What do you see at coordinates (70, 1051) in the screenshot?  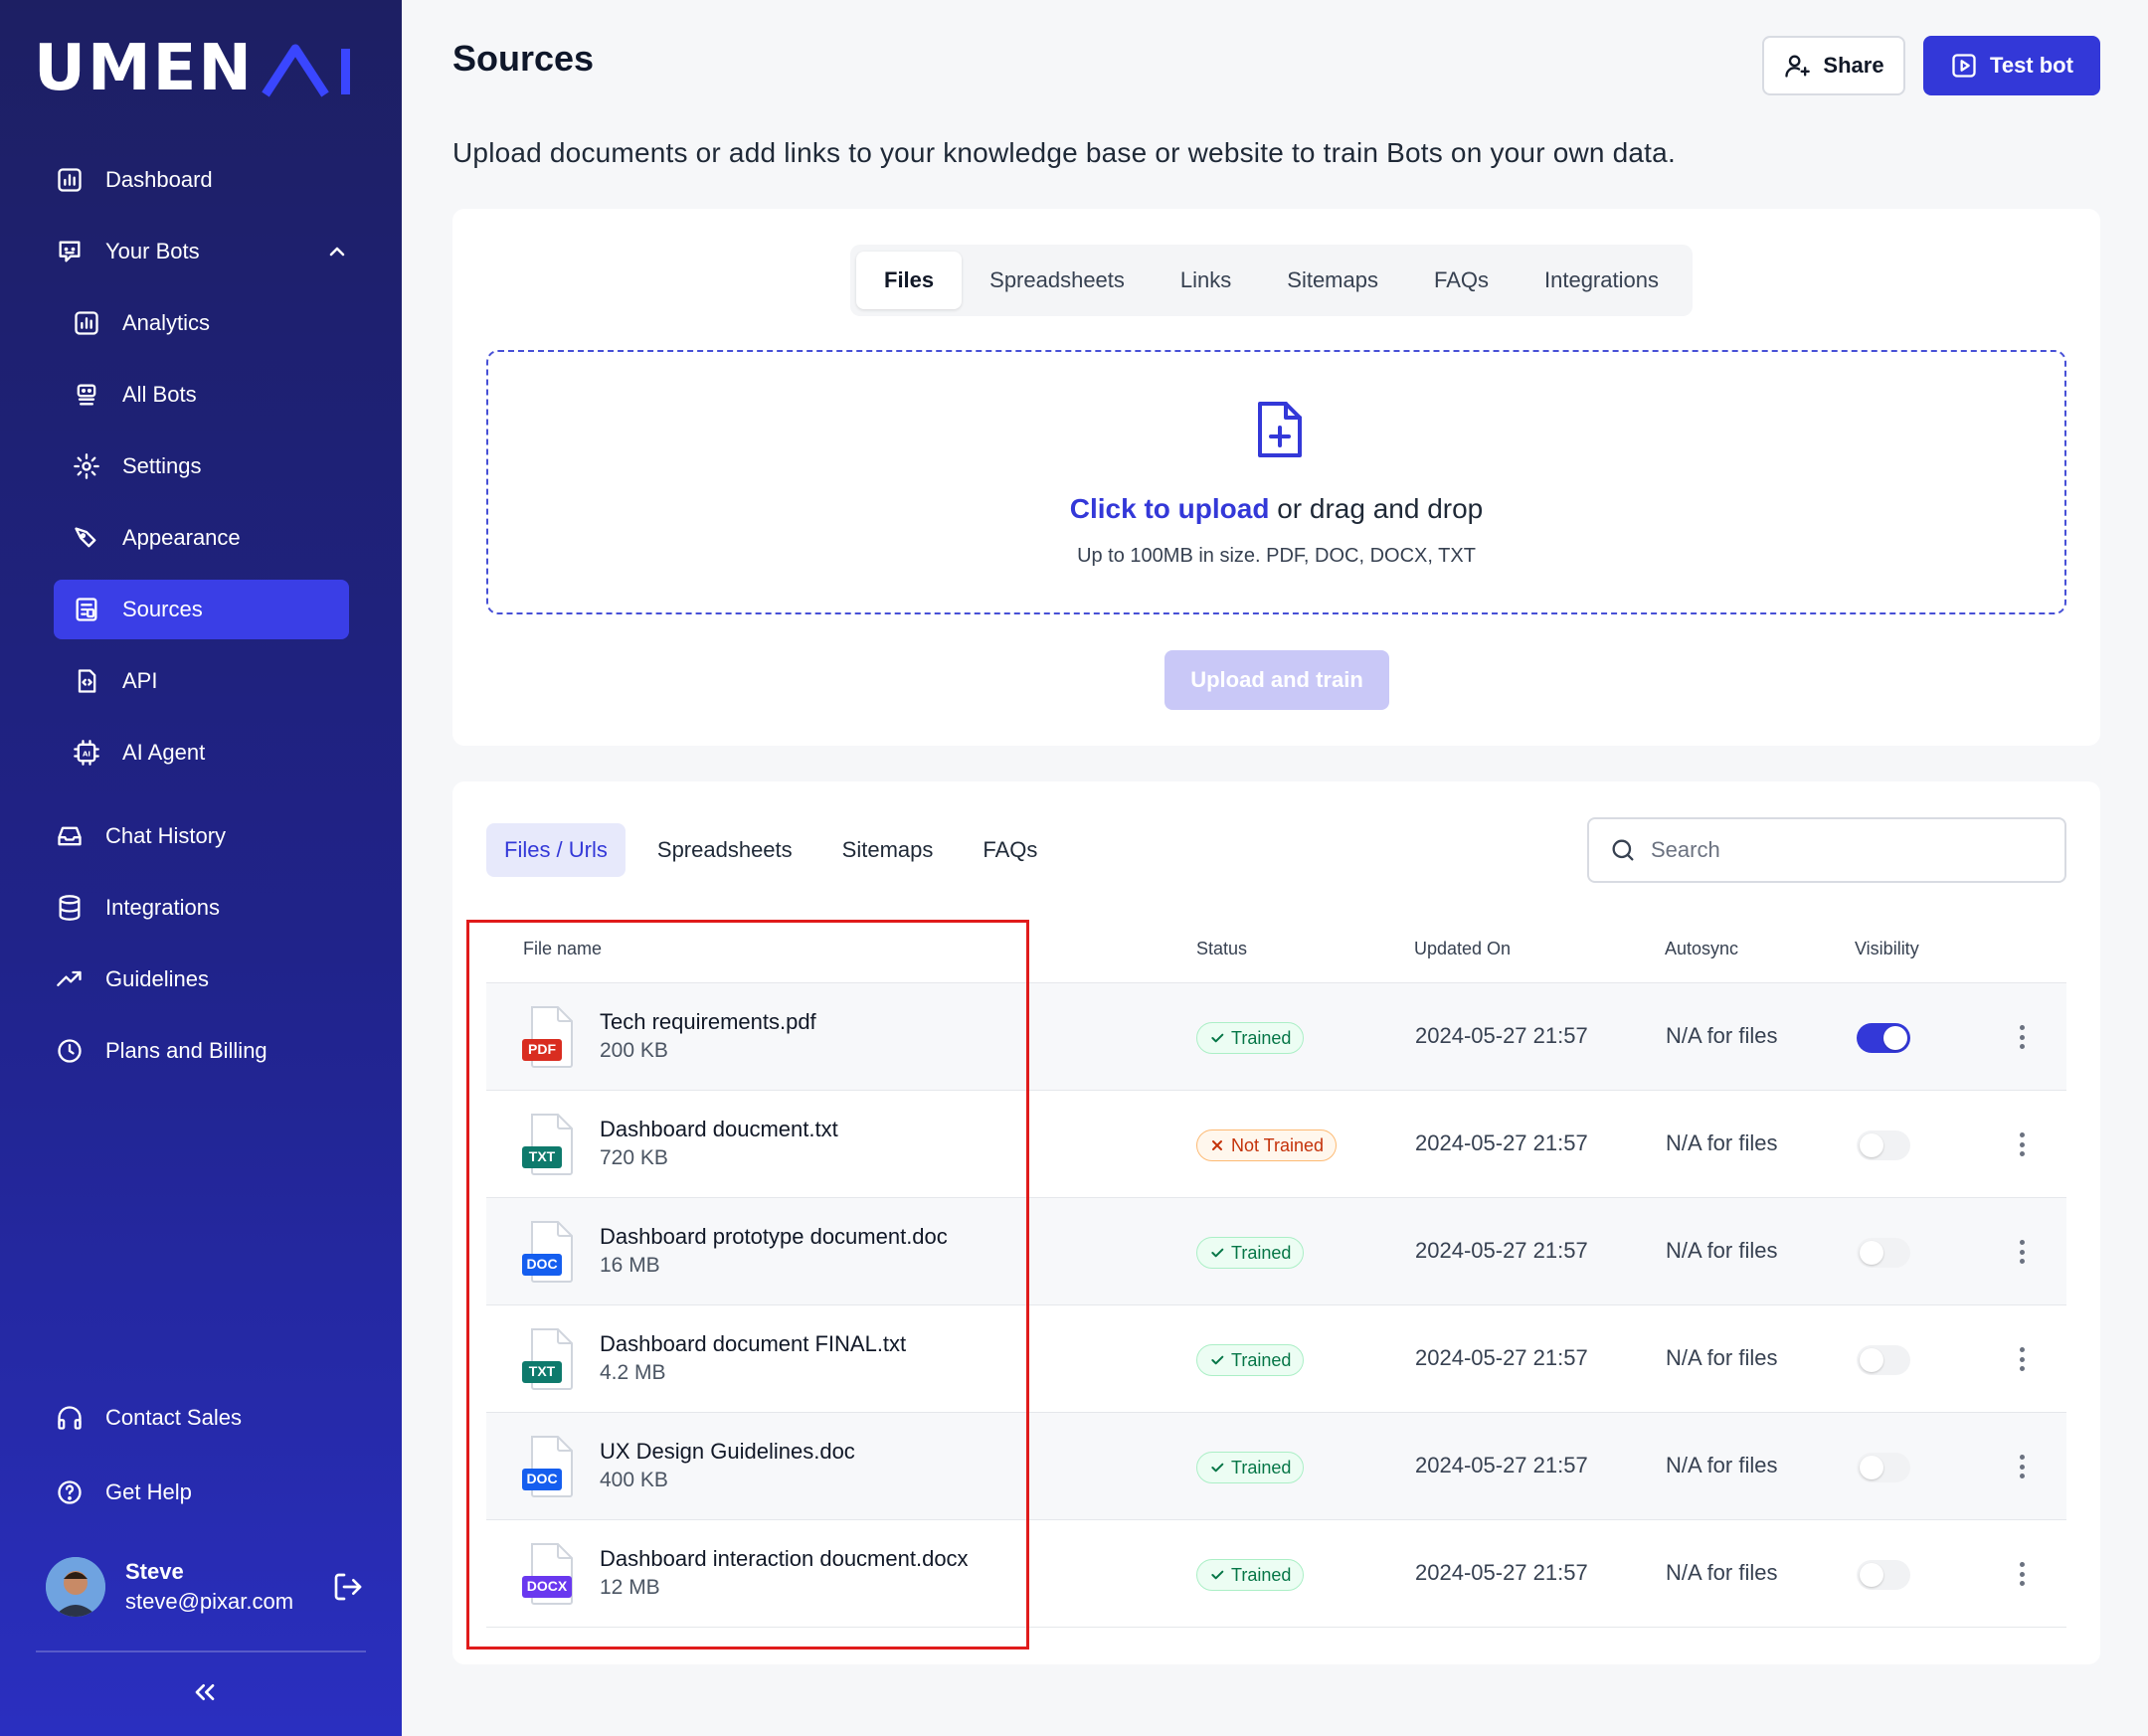 I see `clock-icon` at bounding box center [70, 1051].